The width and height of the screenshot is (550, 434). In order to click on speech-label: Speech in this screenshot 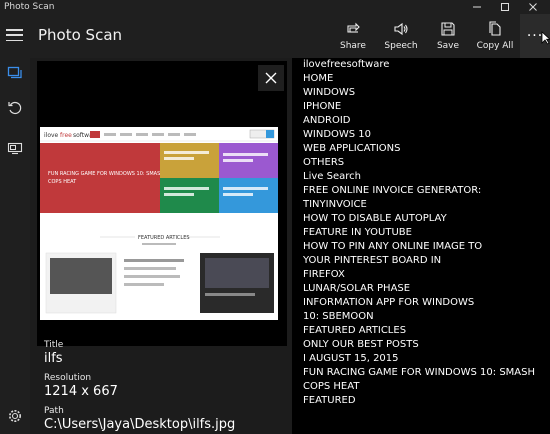, I will do `click(401, 46)`.